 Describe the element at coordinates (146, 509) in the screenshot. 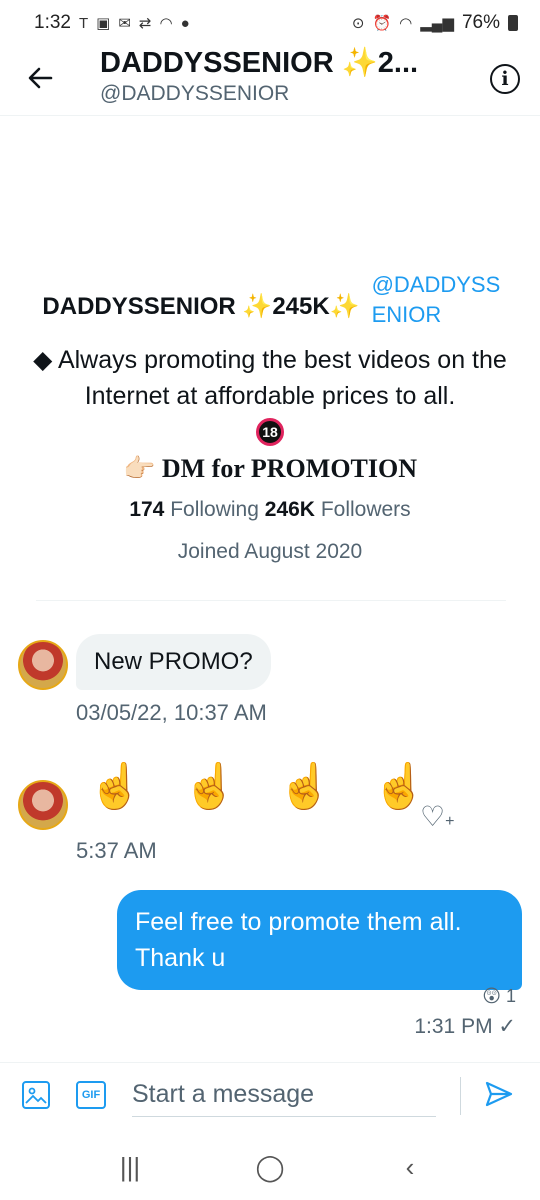

I see `following-count: 174` at that location.